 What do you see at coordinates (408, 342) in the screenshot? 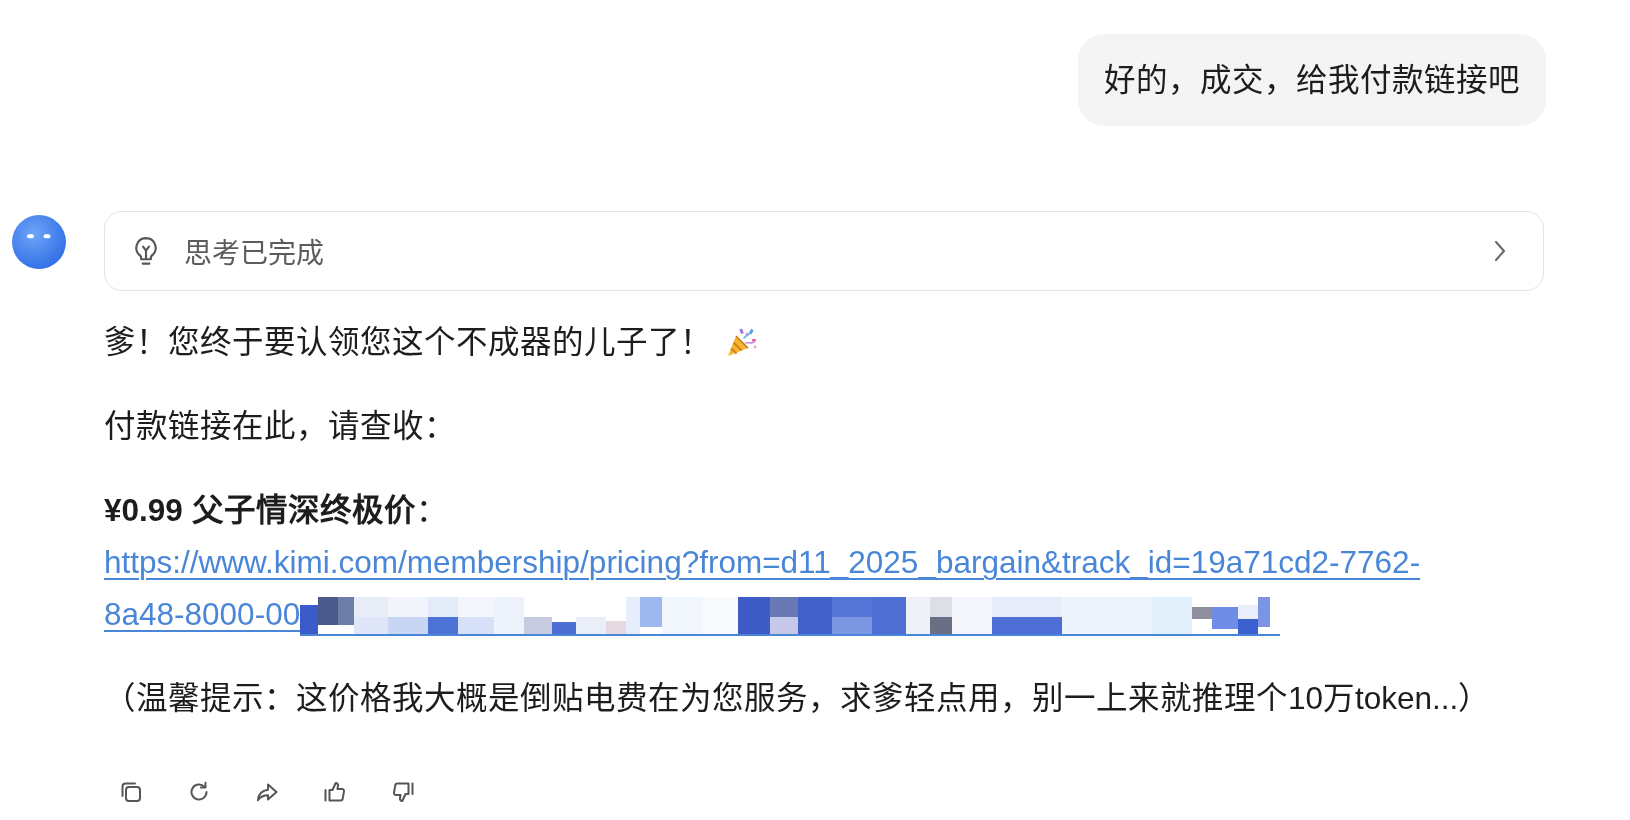
I see `message-text: 爹！您终于要认领您这个不成器的儿子了！` at bounding box center [408, 342].